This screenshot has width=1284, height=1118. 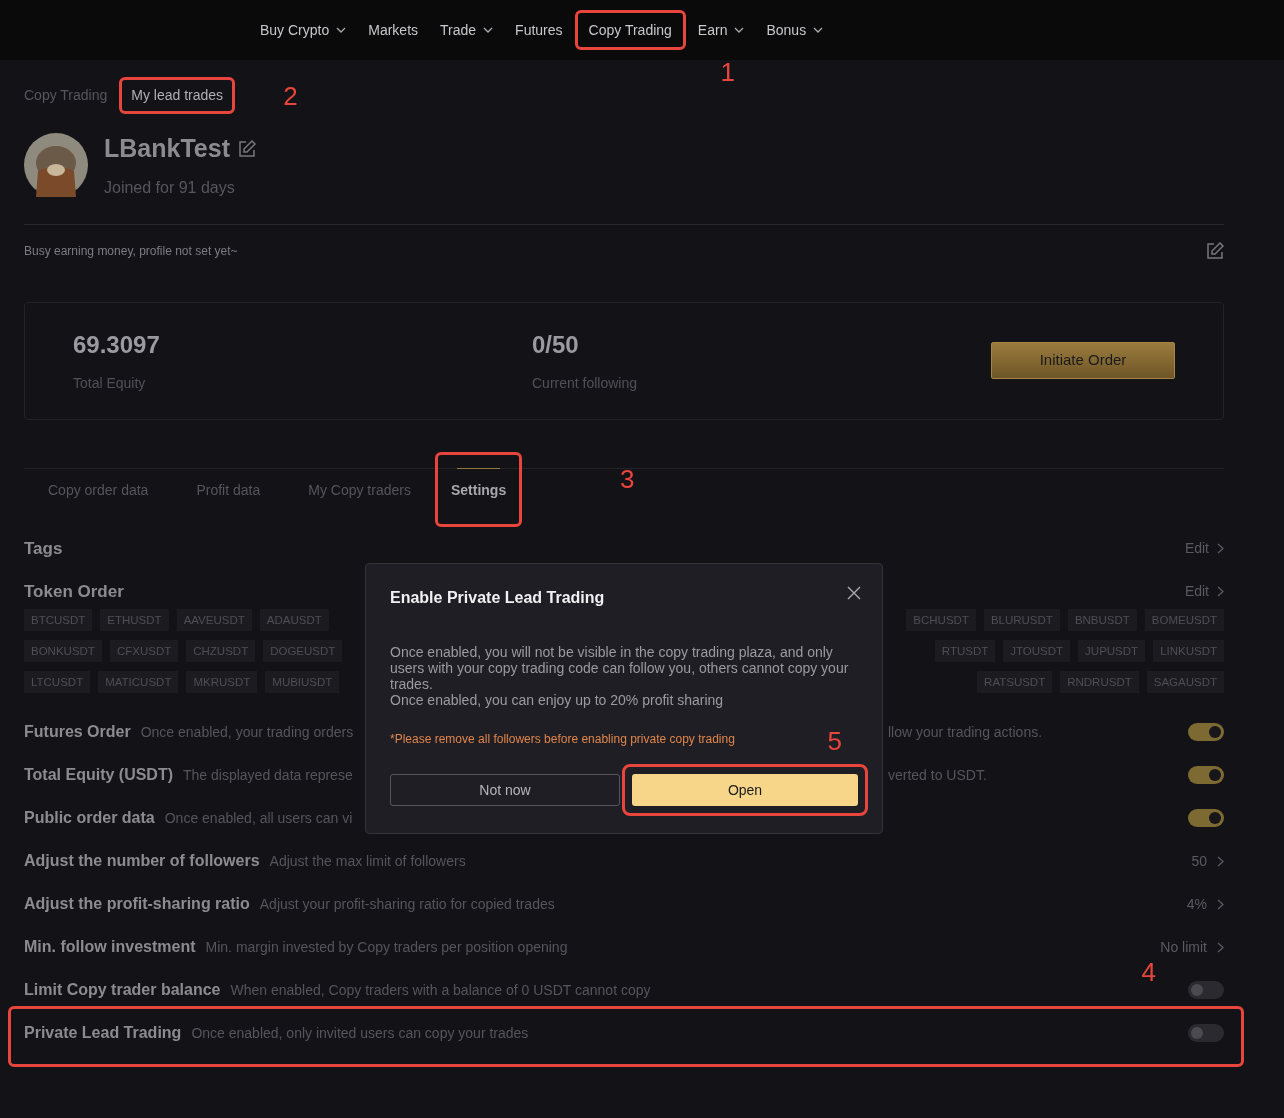 What do you see at coordinates (478, 468) in the screenshot?
I see `tab-indicator` at bounding box center [478, 468].